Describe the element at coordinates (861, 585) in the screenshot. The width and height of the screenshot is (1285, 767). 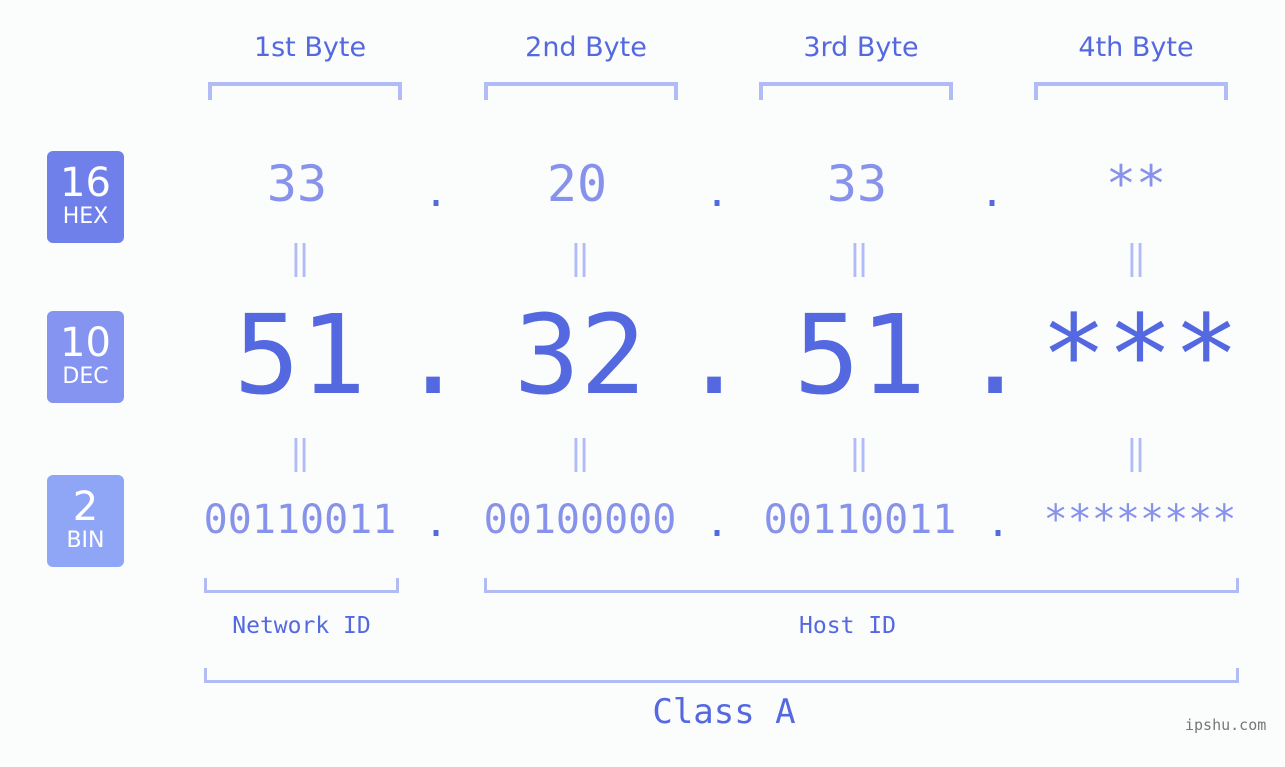
I see `host-id-bracket` at that location.